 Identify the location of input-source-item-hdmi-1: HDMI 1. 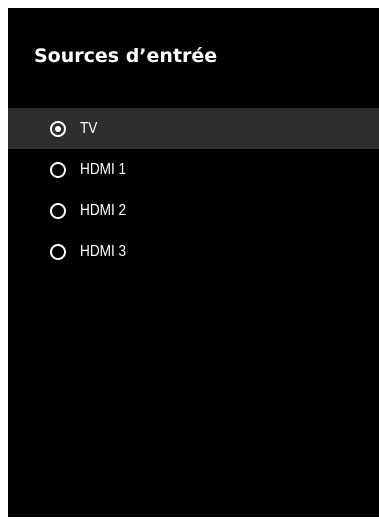
(193, 169).